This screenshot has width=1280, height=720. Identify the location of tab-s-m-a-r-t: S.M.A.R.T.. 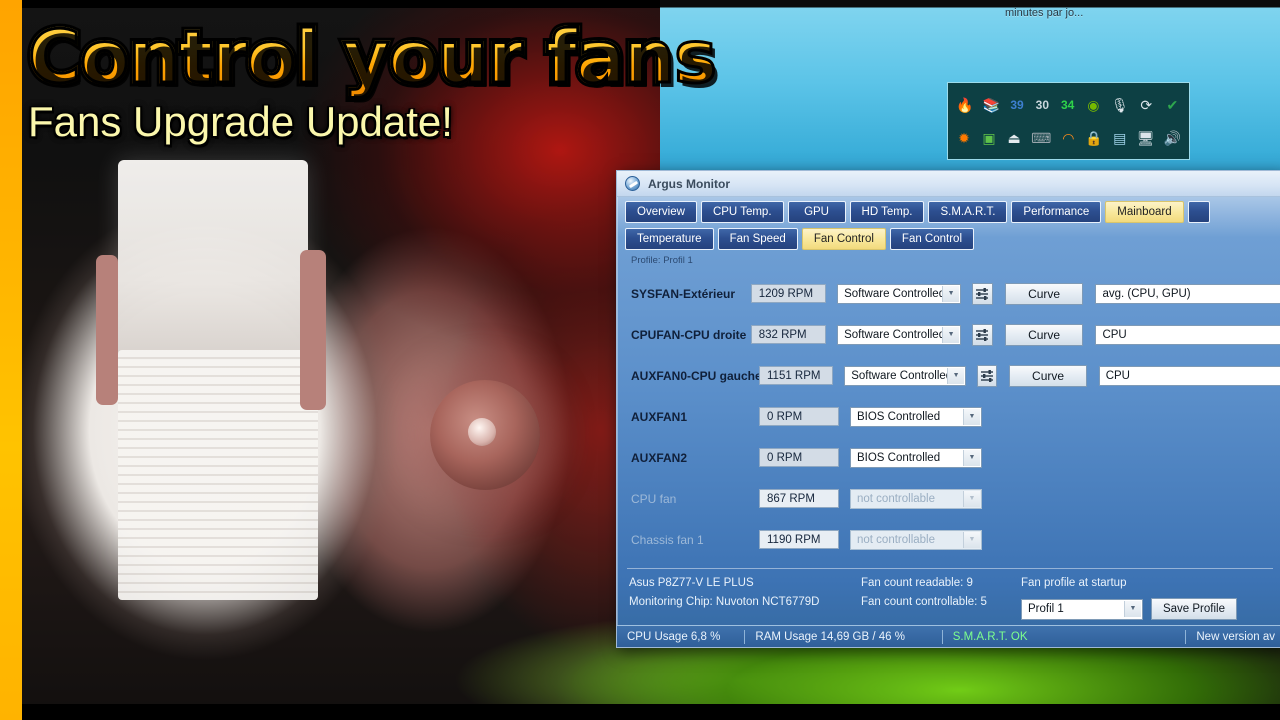
(968, 212).